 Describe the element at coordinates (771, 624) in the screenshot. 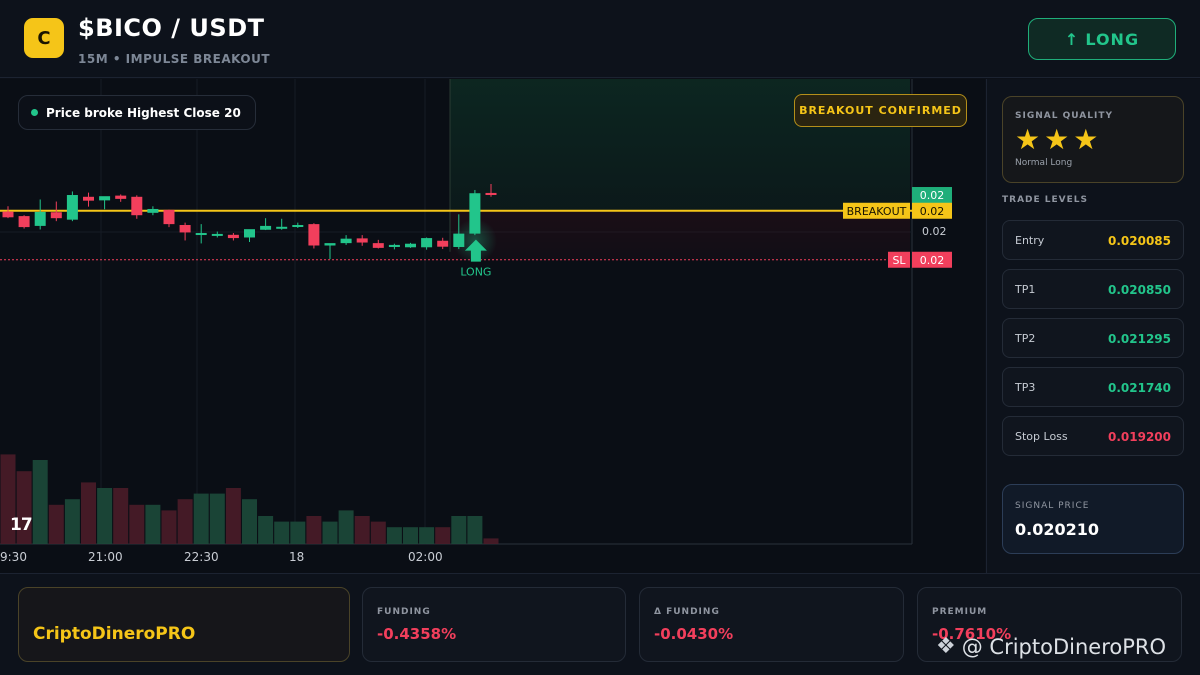

I see `delta-funding-card: Δ FUNDING -0.0430%` at that location.